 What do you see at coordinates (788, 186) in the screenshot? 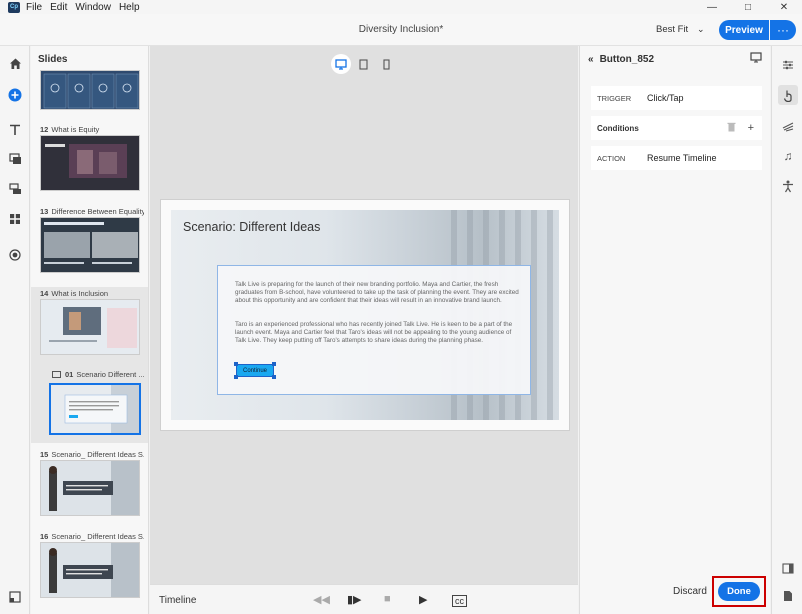
I see `accessibility-icon` at bounding box center [788, 186].